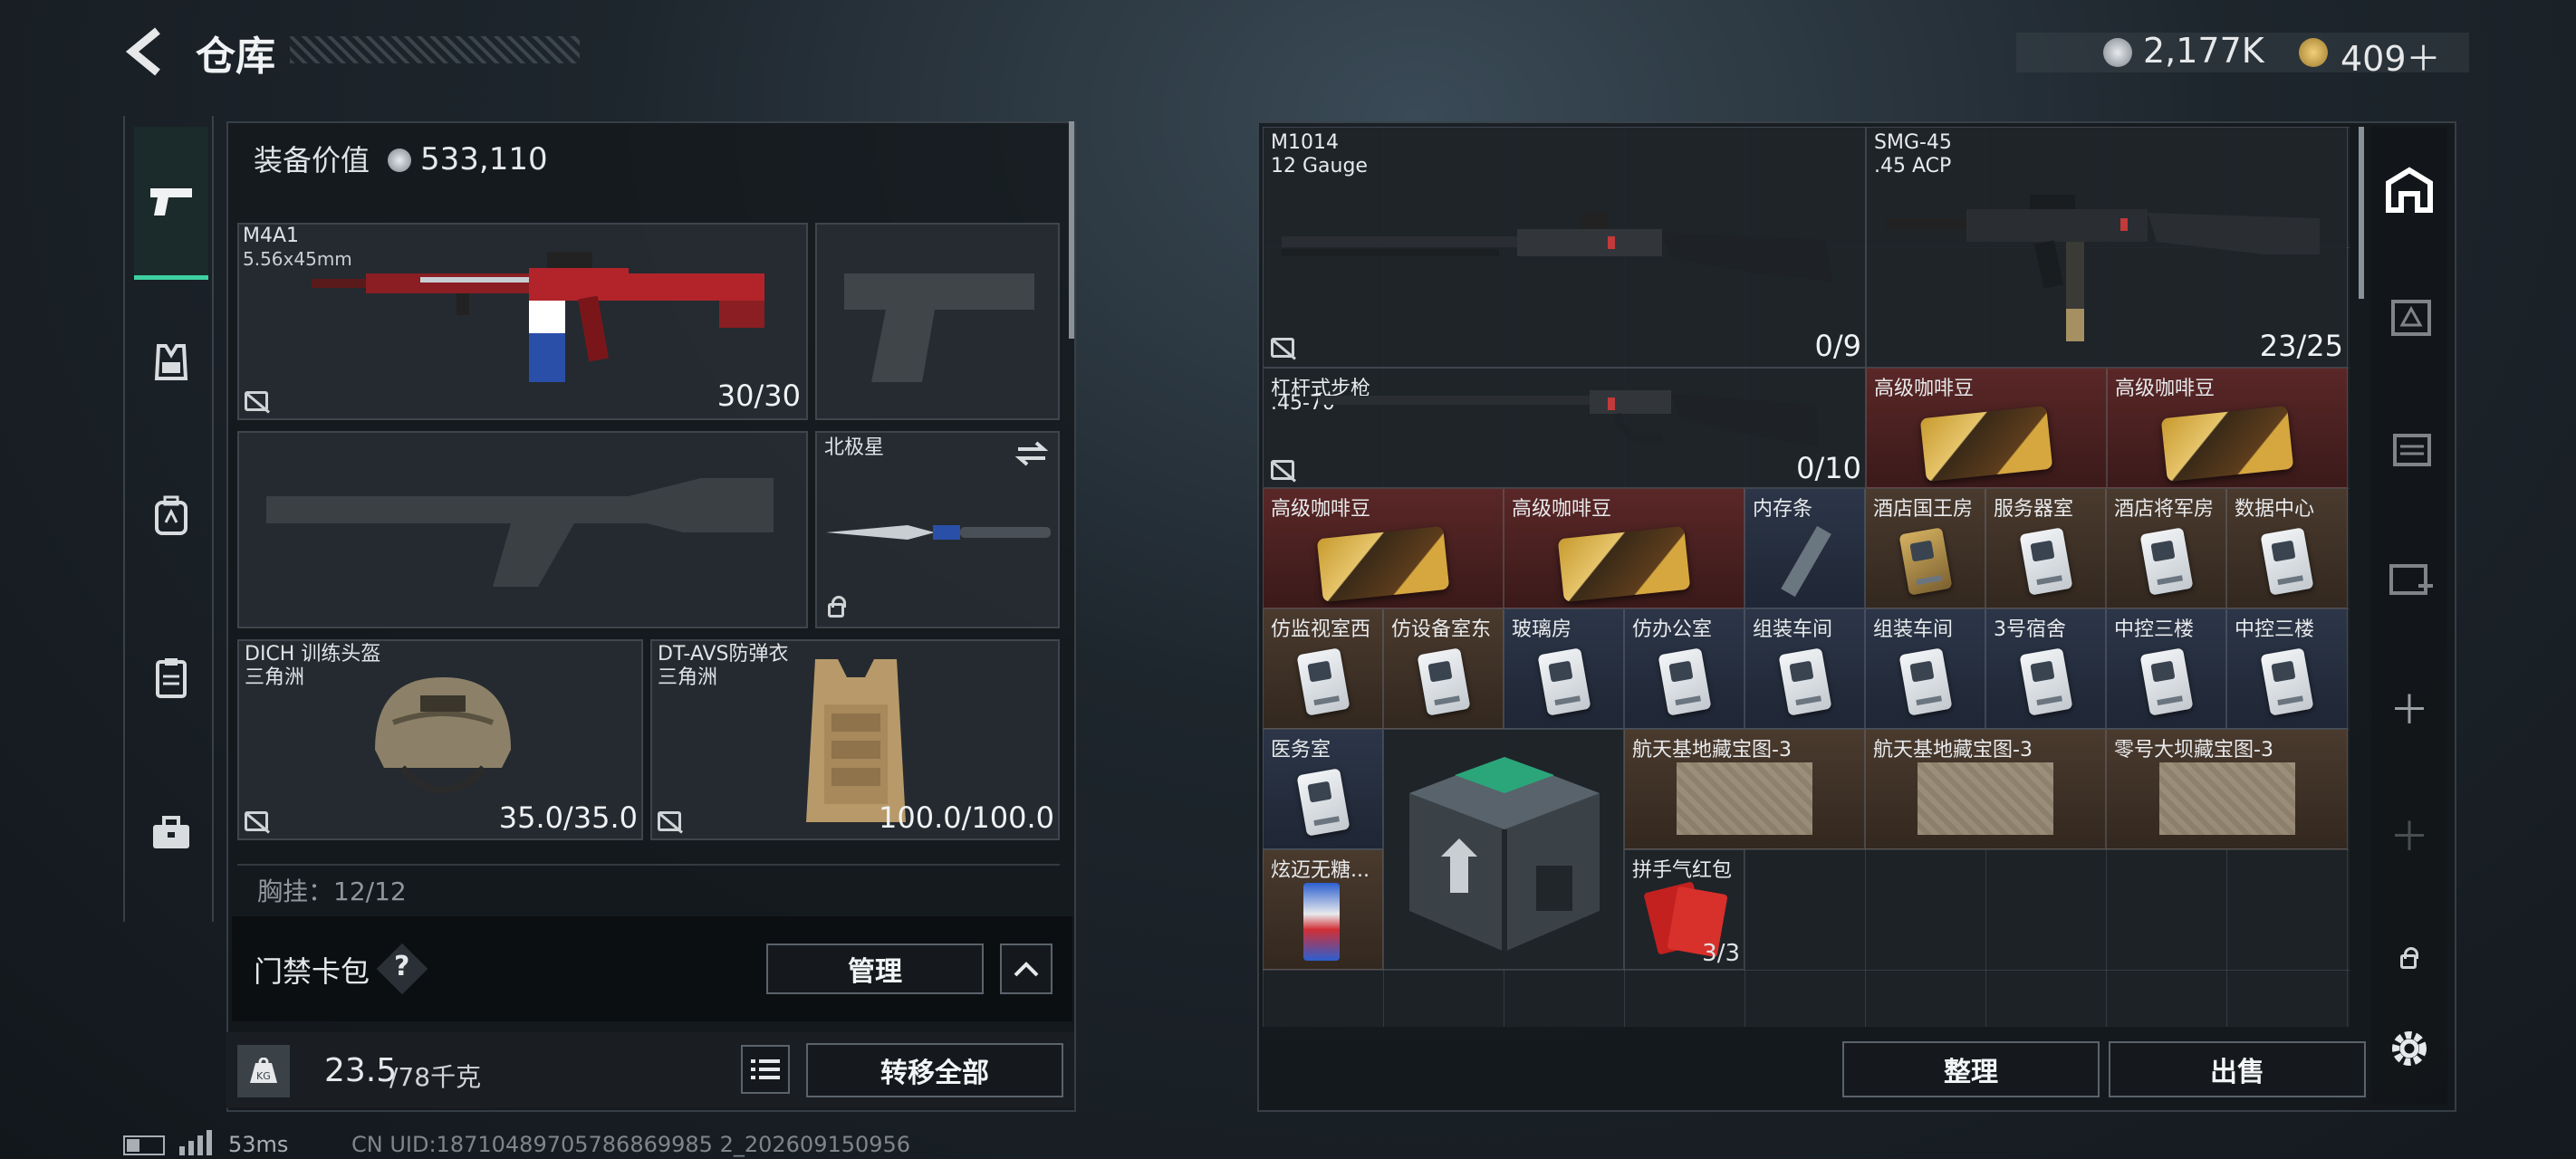 This screenshot has height=1159, width=2576. What do you see at coordinates (2107, 248) in the screenshot?
I see `item-smg45: SMG-45 .45 ACP 23/25` at bounding box center [2107, 248].